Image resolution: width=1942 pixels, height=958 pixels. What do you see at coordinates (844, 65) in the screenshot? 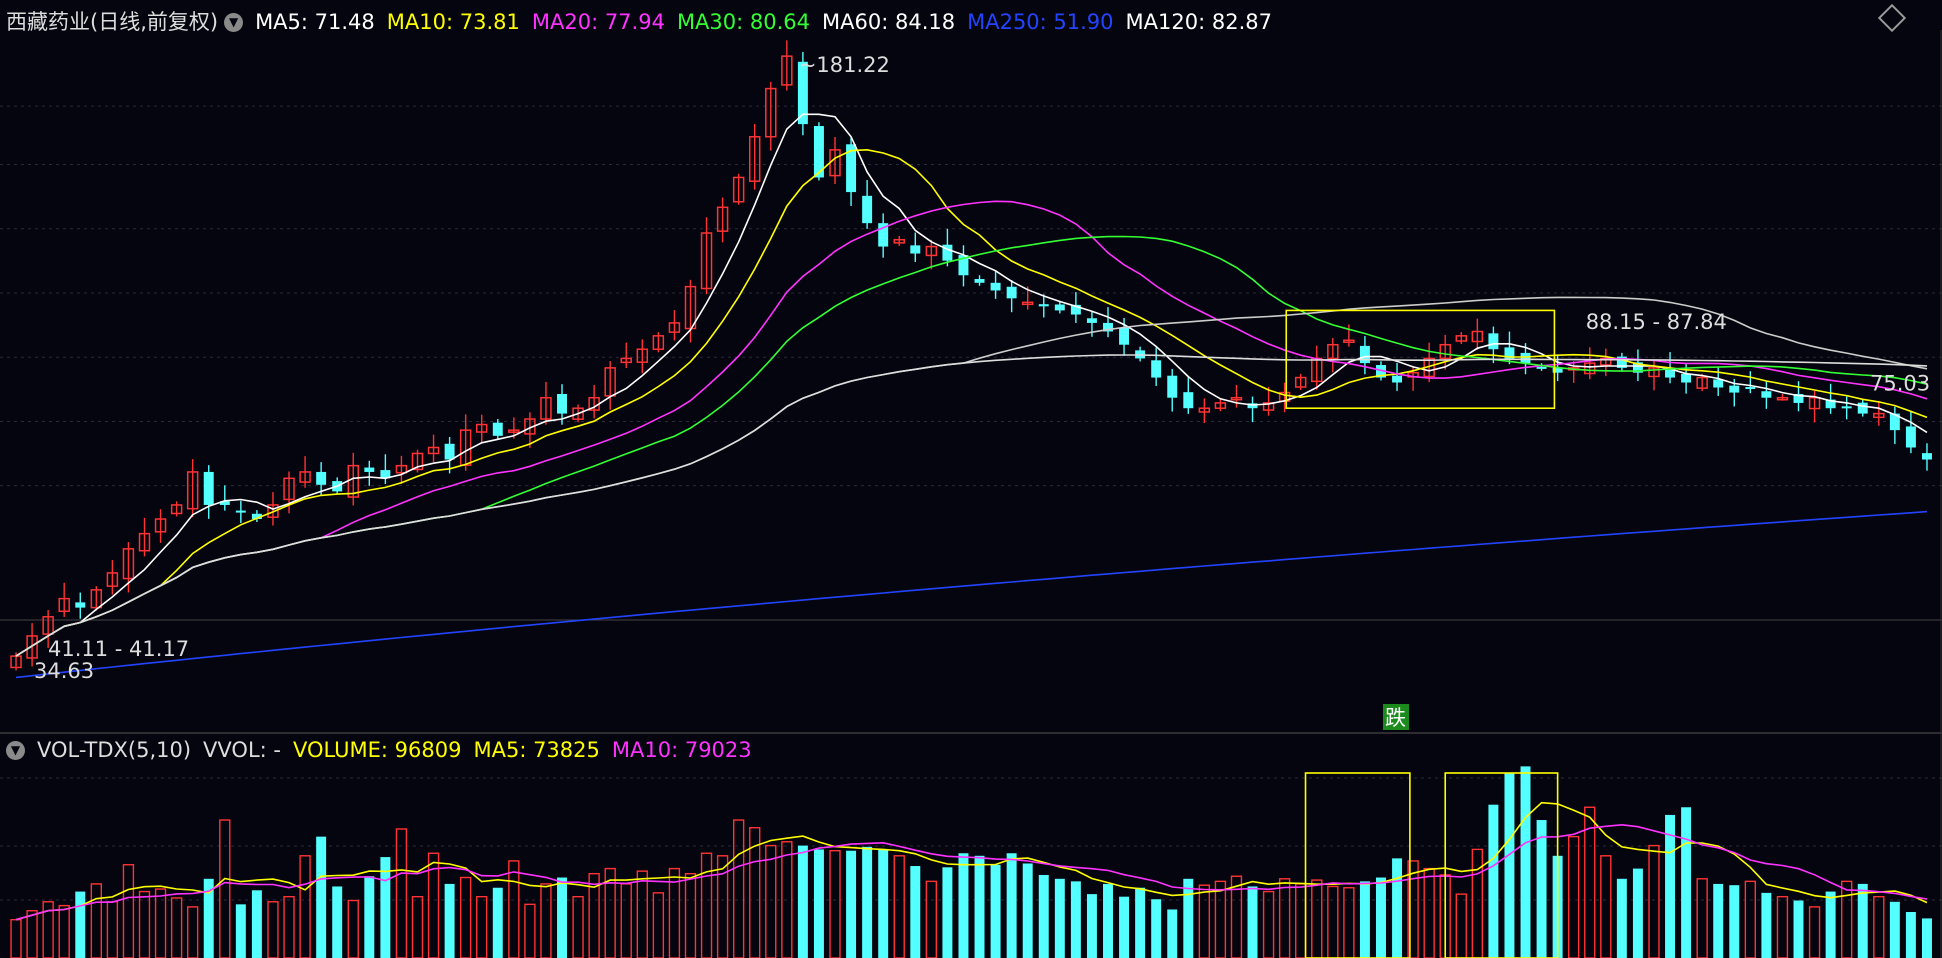
I see `high-price-label: ~181.22` at bounding box center [844, 65].